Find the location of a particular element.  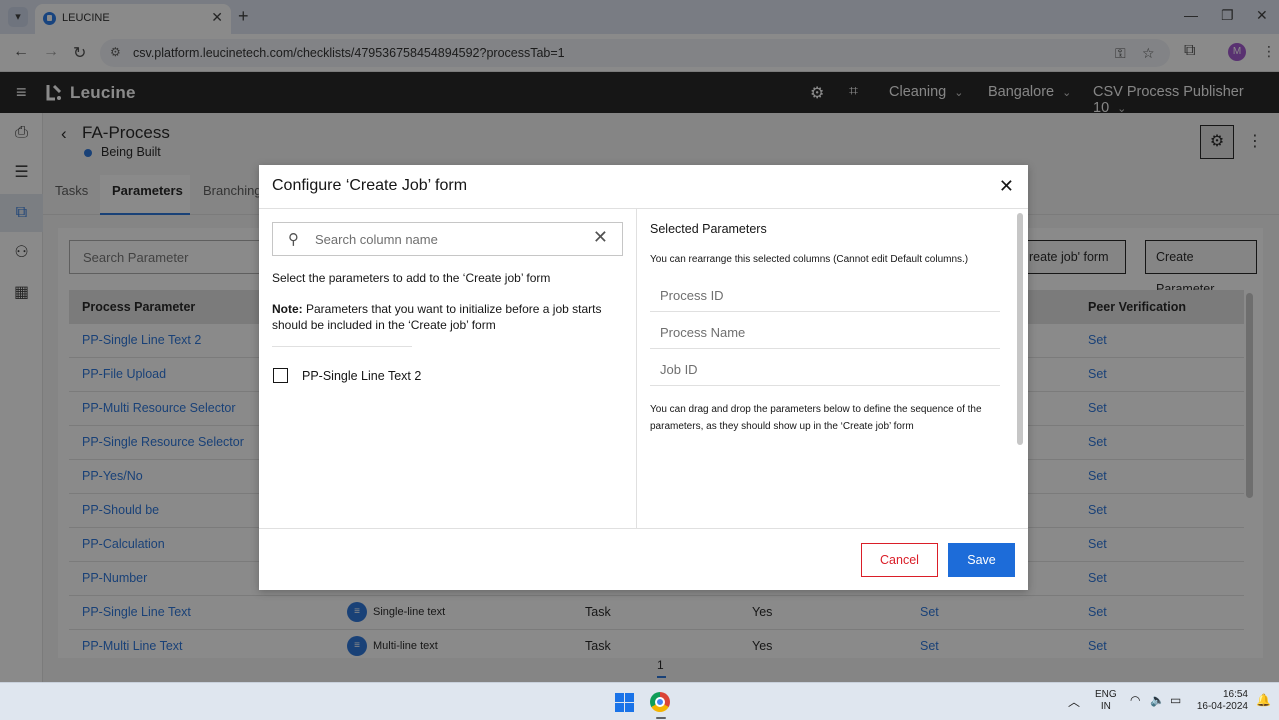

modal-close-icon: ✕ is located at coordinates (1006, 186).